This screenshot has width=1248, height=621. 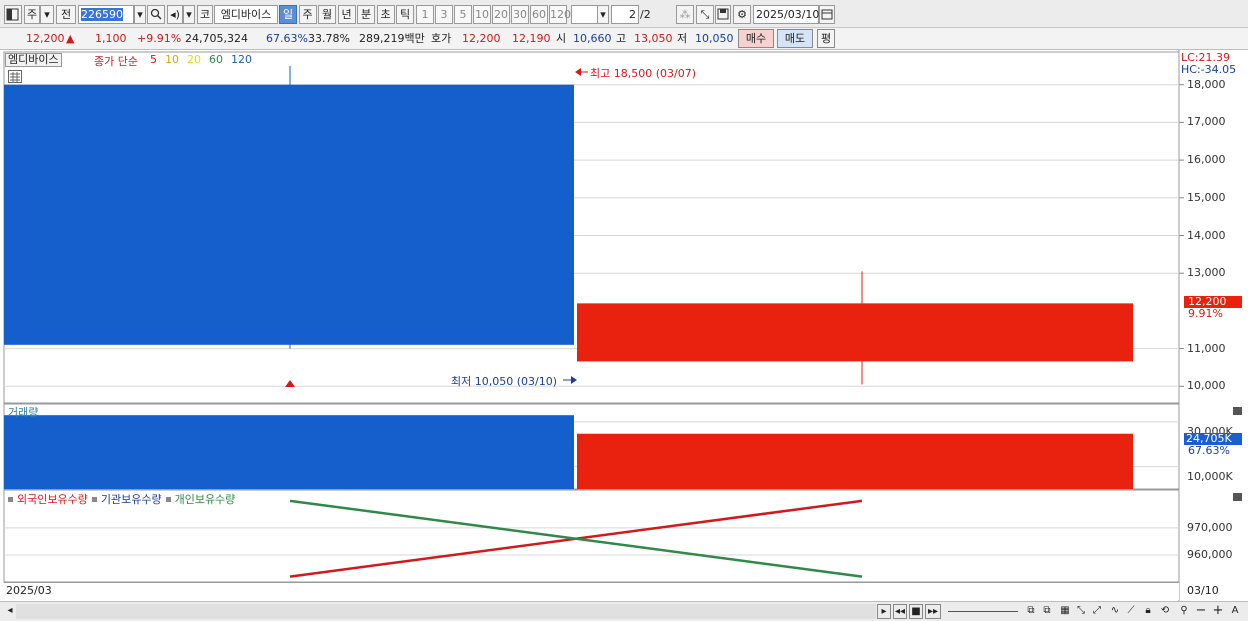 What do you see at coordinates (70, 38) in the screenshot?
I see `price-up-arrow-icon: ▲` at bounding box center [70, 38].